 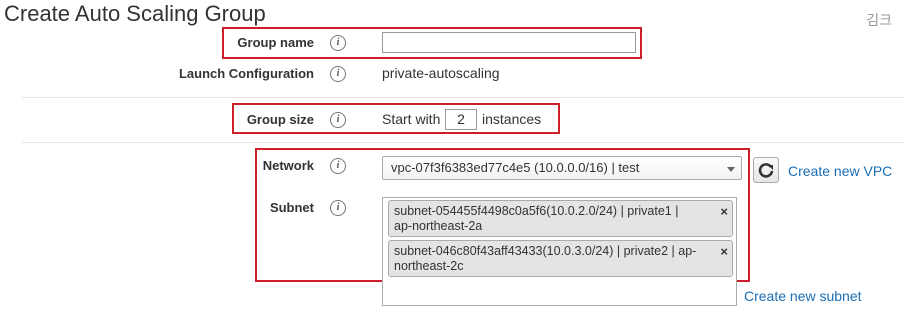 I want to click on page-title: Create Auto Scaling Group, so click(x=135, y=13).